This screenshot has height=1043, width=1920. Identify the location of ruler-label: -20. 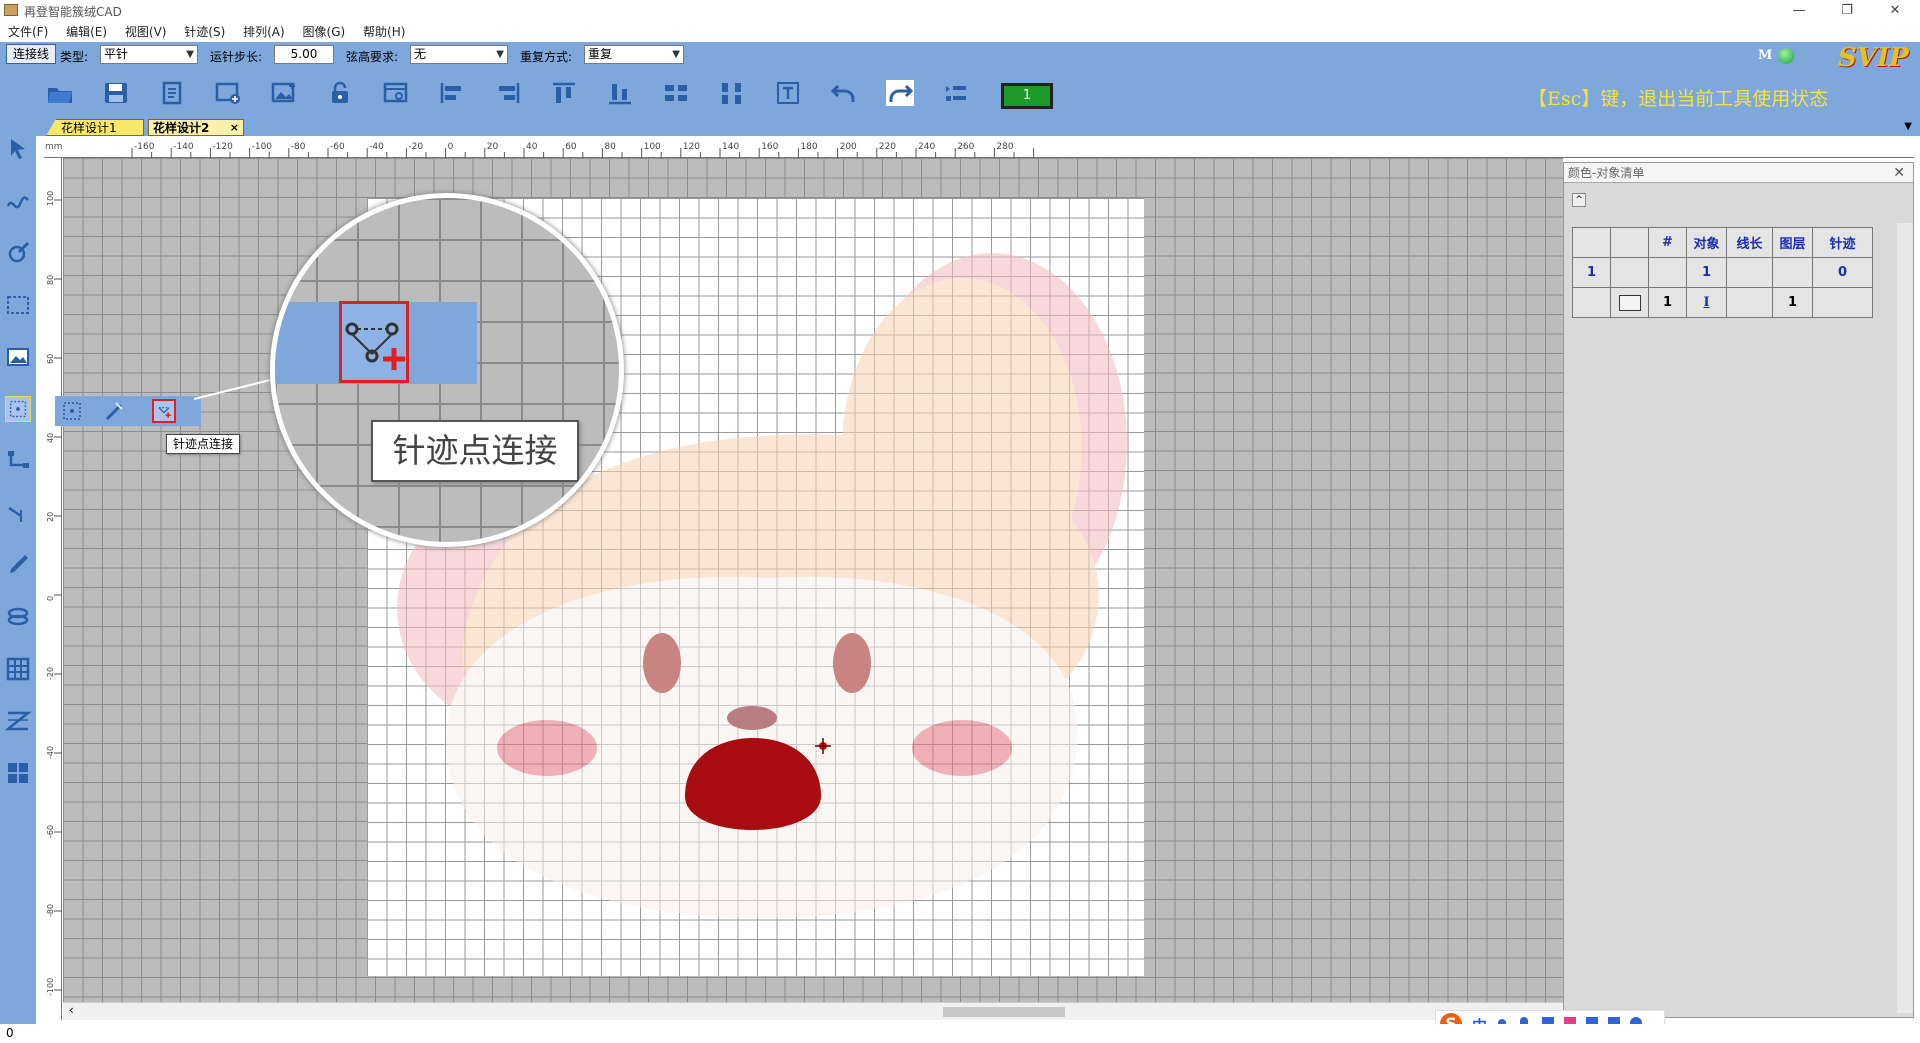
(50, 673).